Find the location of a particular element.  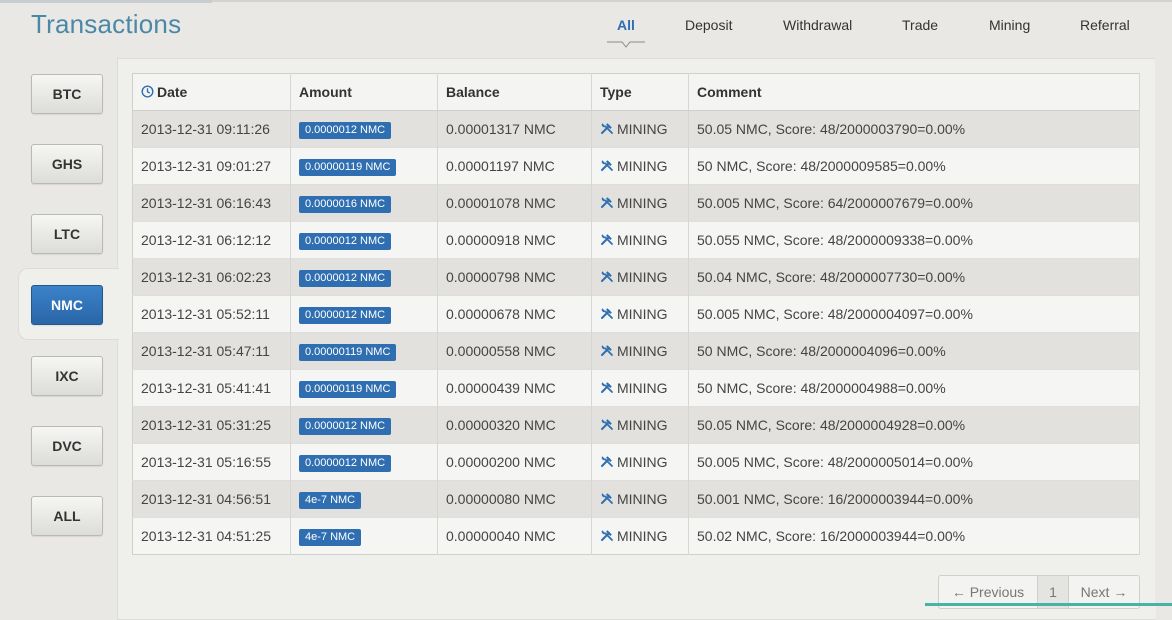

balance-cell: 0.00001078 NMC is located at coordinates (514, 203).